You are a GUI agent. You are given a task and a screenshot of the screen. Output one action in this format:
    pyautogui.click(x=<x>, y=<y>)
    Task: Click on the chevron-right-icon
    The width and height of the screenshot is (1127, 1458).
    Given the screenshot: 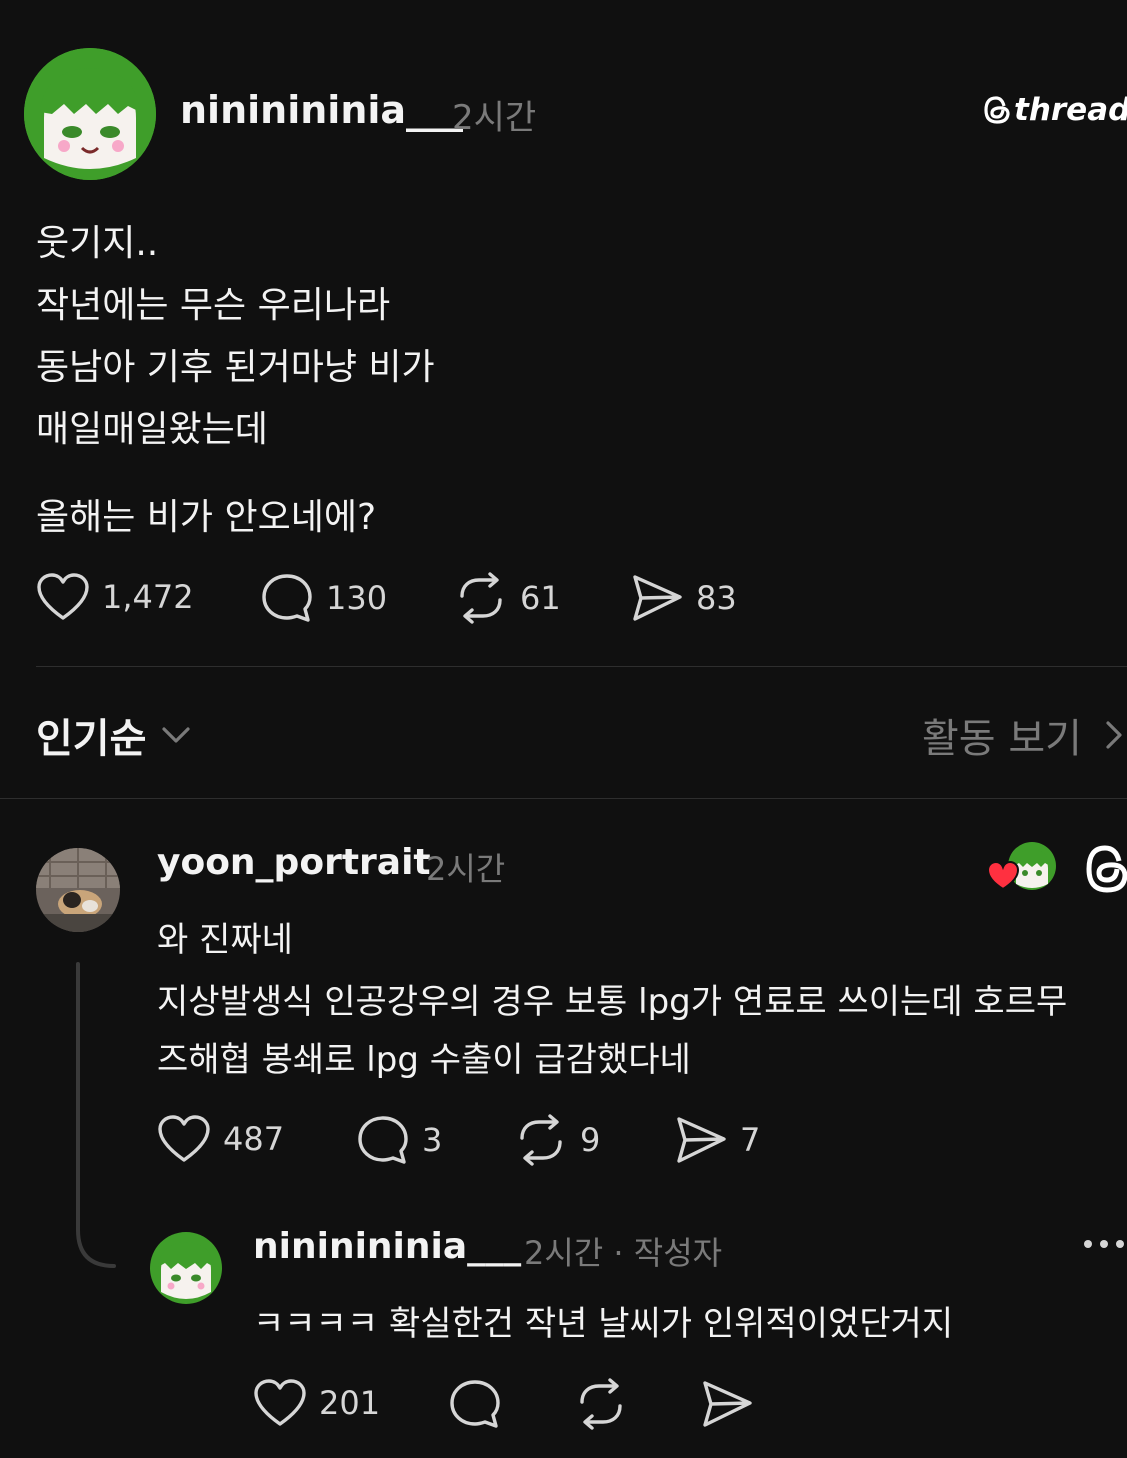 What is the action you would take?
    pyautogui.click(x=1114, y=735)
    